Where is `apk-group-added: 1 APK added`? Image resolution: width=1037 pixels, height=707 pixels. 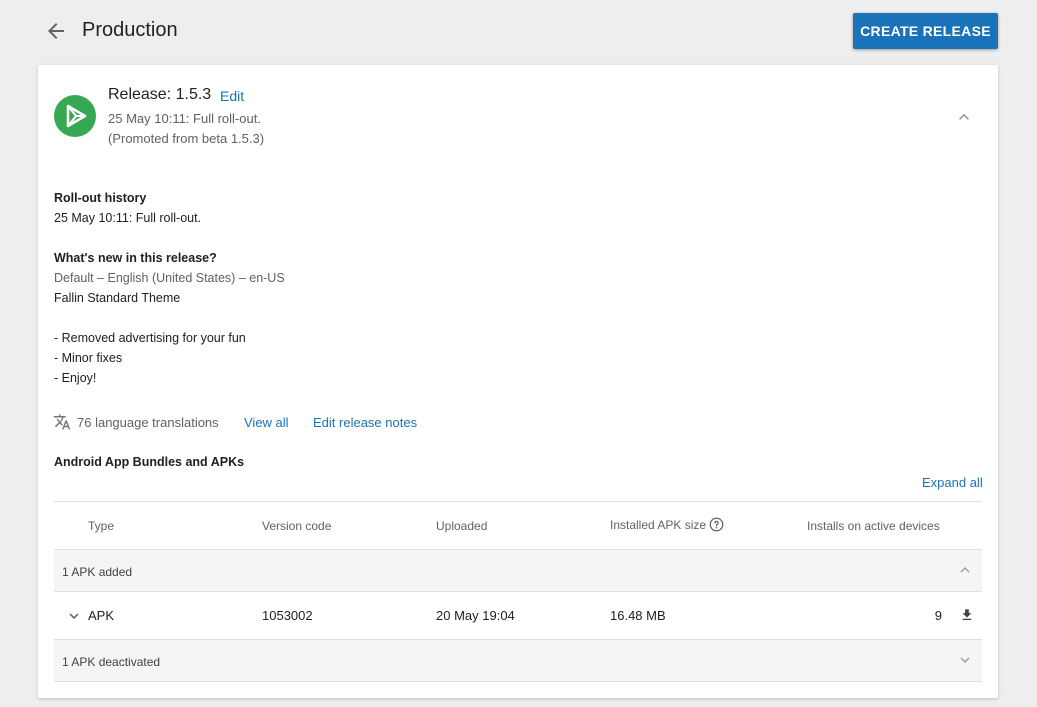
apk-group-added: 1 APK added is located at coordinates (518, 571).